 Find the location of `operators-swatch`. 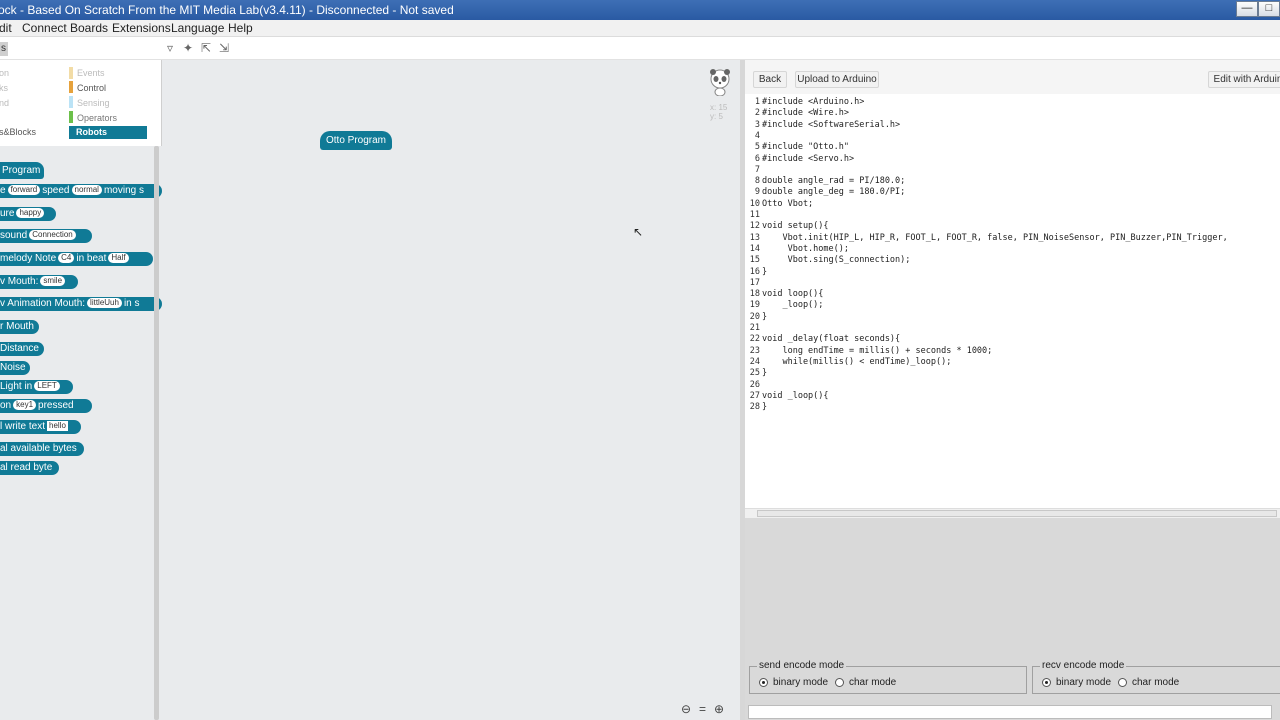

operators-swatch is located at coordinates (71, 117).